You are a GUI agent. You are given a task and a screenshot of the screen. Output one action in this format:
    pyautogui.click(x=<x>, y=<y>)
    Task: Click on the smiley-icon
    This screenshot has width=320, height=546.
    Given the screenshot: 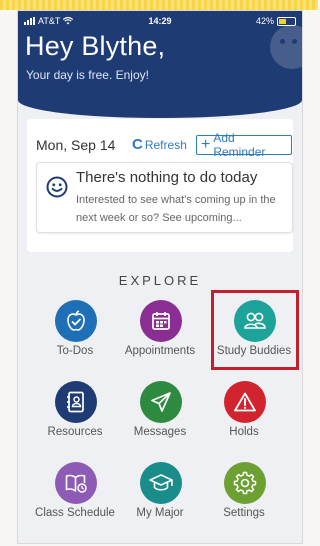 What is the action you would take?
    pyautogui.click(x=57, y=187)
    